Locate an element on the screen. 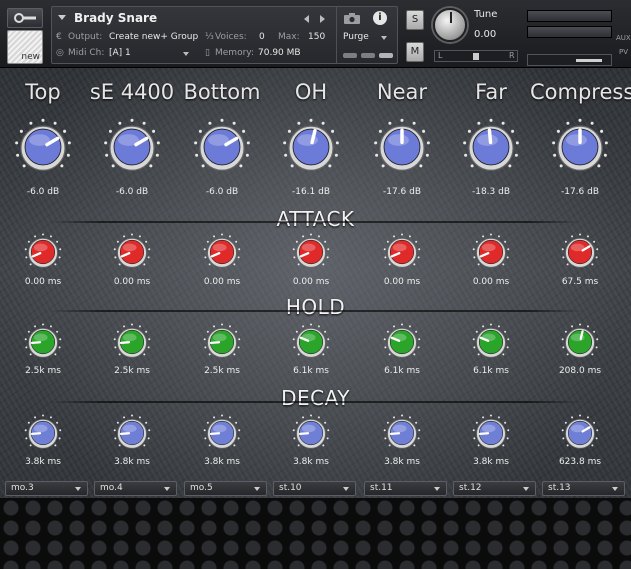 This screenshot has height=569, width=631. midi-channel-value: [A] 1 is located at coordinates (120, 53).